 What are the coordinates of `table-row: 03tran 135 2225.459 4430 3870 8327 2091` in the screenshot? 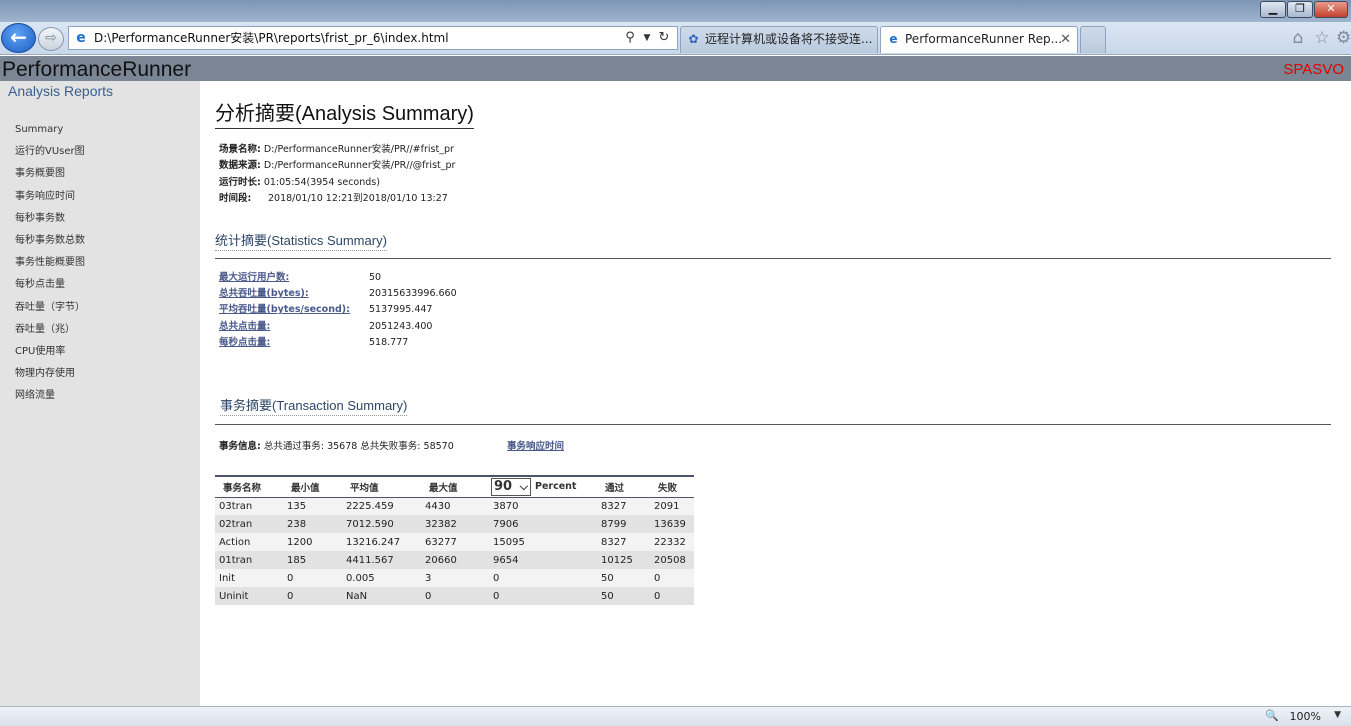 It's located at (454, 506).